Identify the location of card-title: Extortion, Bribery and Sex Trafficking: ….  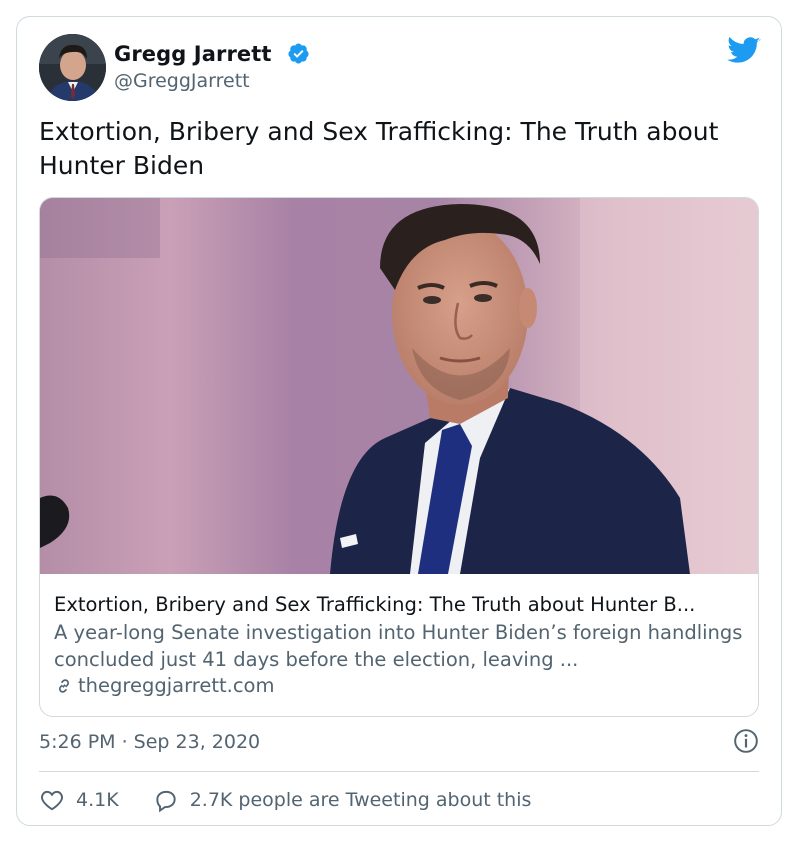
(401, 604).